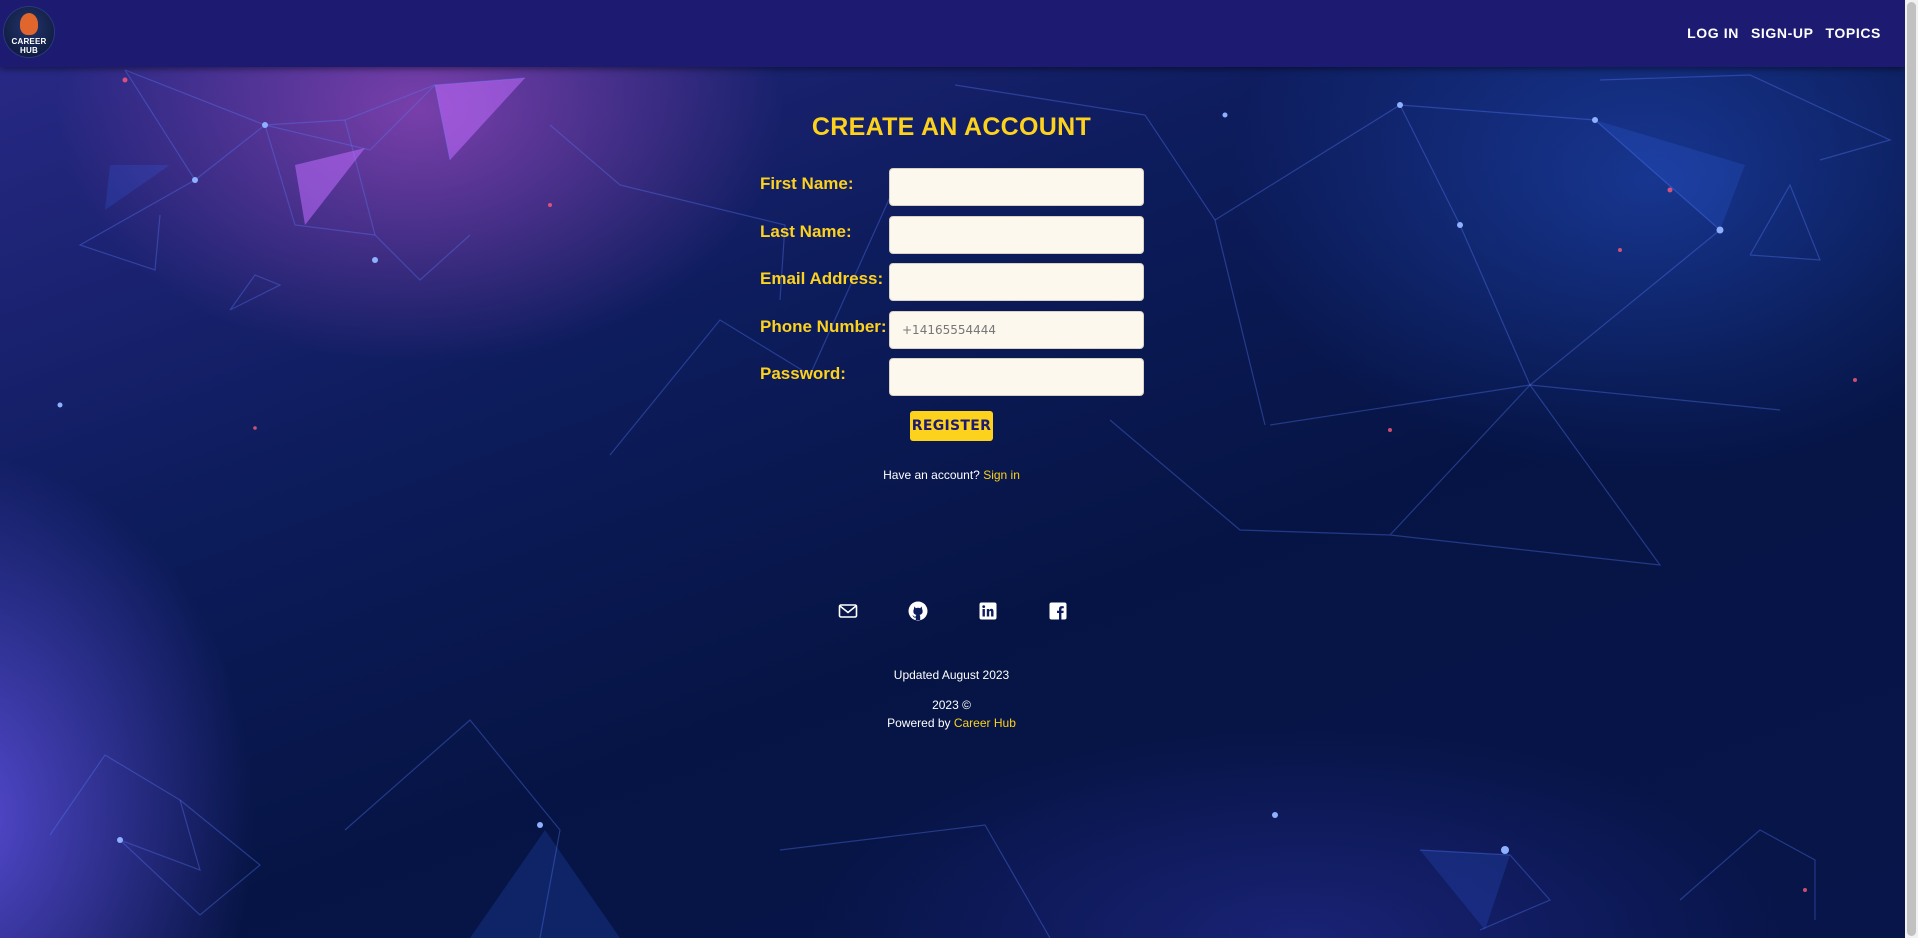  I want to click on logo-figure-icon, so click(29, 24).